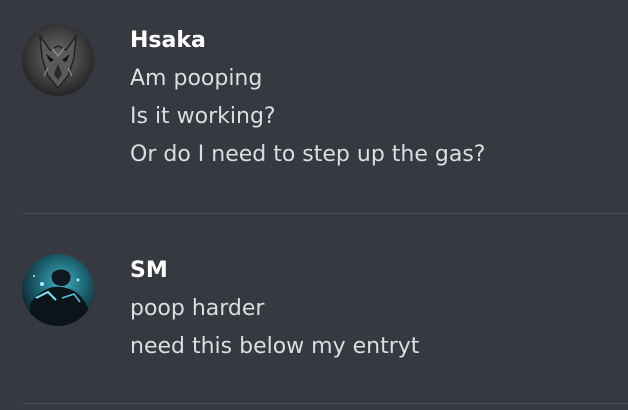 Image resolution: width=628 pixels, height=410 pixels. Describe the element at coordinates (197, 308) in the screenshot. I see `message-line: poop harder` at that location.